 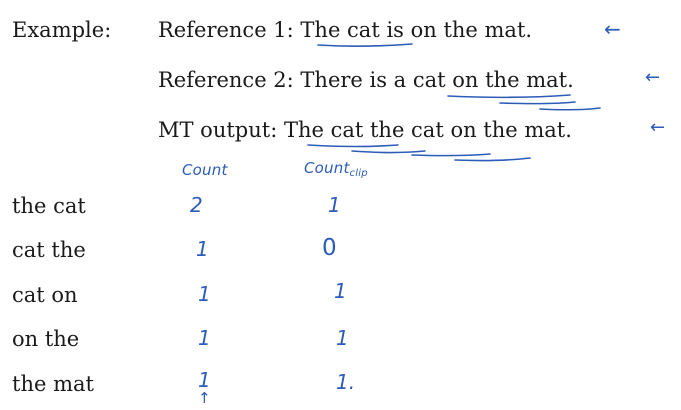 What do you see at coordinates (221, 130) in the screenshot?
I see `mt-output-prefix: MT output:` at bounding box center [221, 130].